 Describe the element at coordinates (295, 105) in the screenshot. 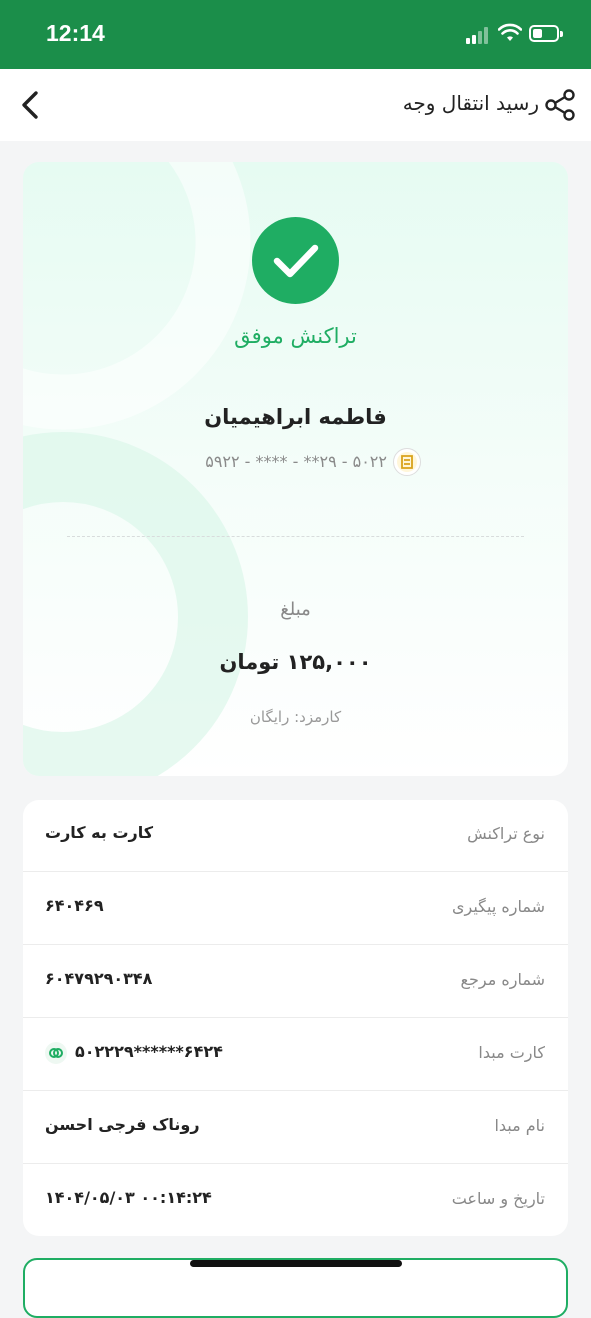

I see `app-header: رسید انتقال وجه` at that location.